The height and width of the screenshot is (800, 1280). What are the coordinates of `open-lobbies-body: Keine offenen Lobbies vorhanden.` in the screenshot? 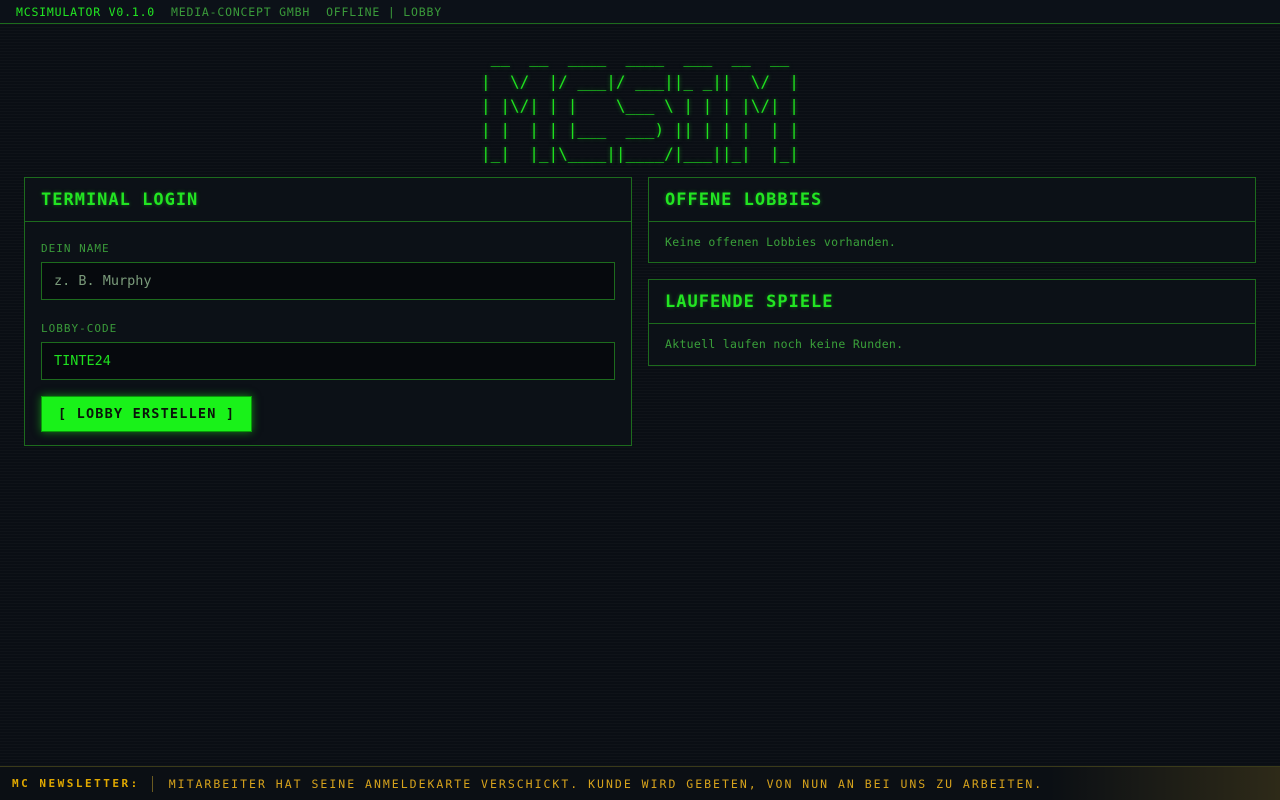 It's located at (952, 241).